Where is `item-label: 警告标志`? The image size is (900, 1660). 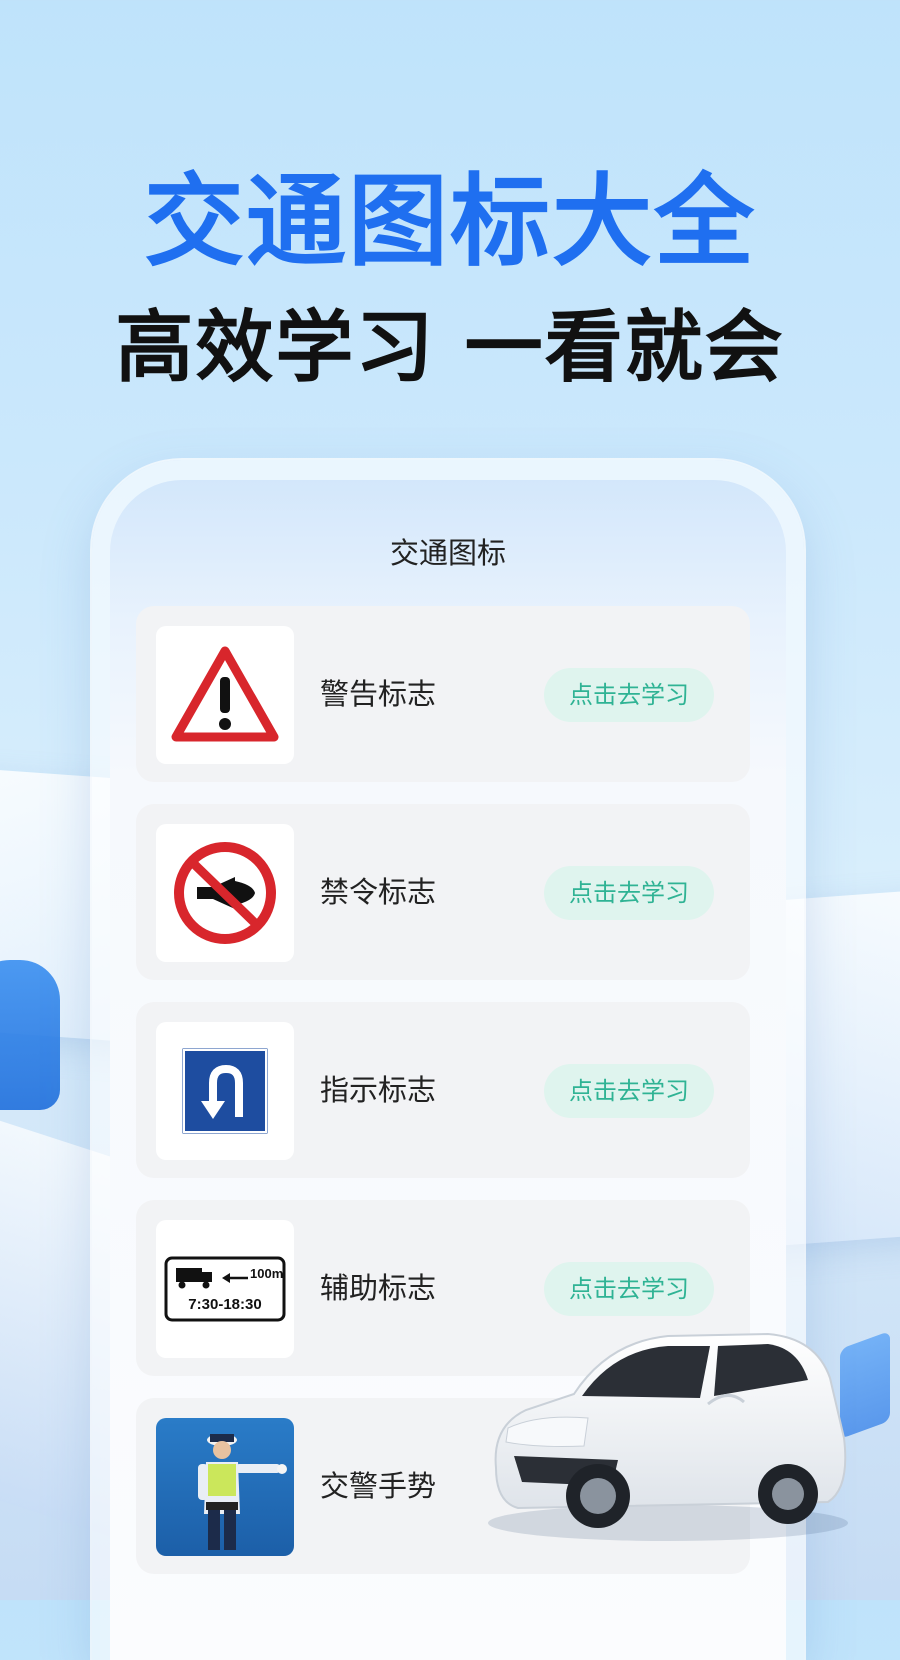 item-label: 警告标志 is located at coordinates (378, 694).